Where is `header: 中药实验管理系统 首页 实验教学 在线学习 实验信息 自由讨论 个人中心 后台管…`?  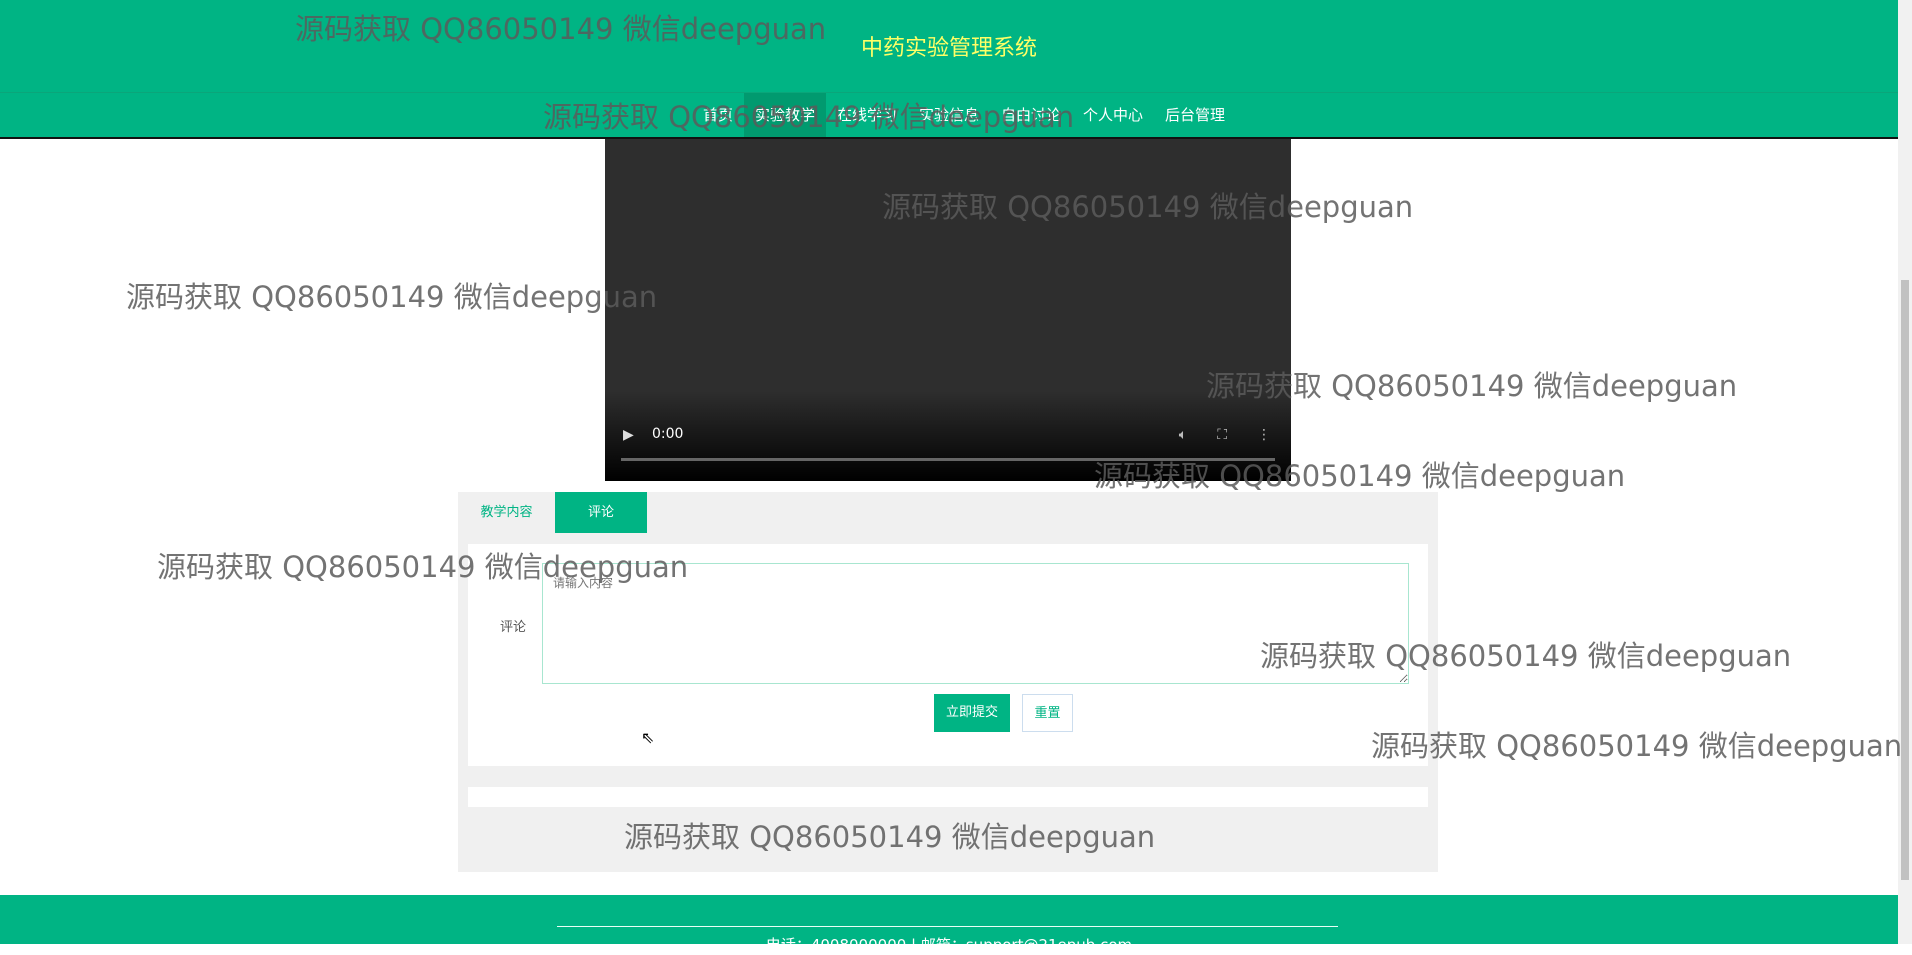 header: 中药实验管理系统 首页 实验教学 在线学习 实验信息 自由讨论 个人中心 后台管… is located at coordinates (949, 68).